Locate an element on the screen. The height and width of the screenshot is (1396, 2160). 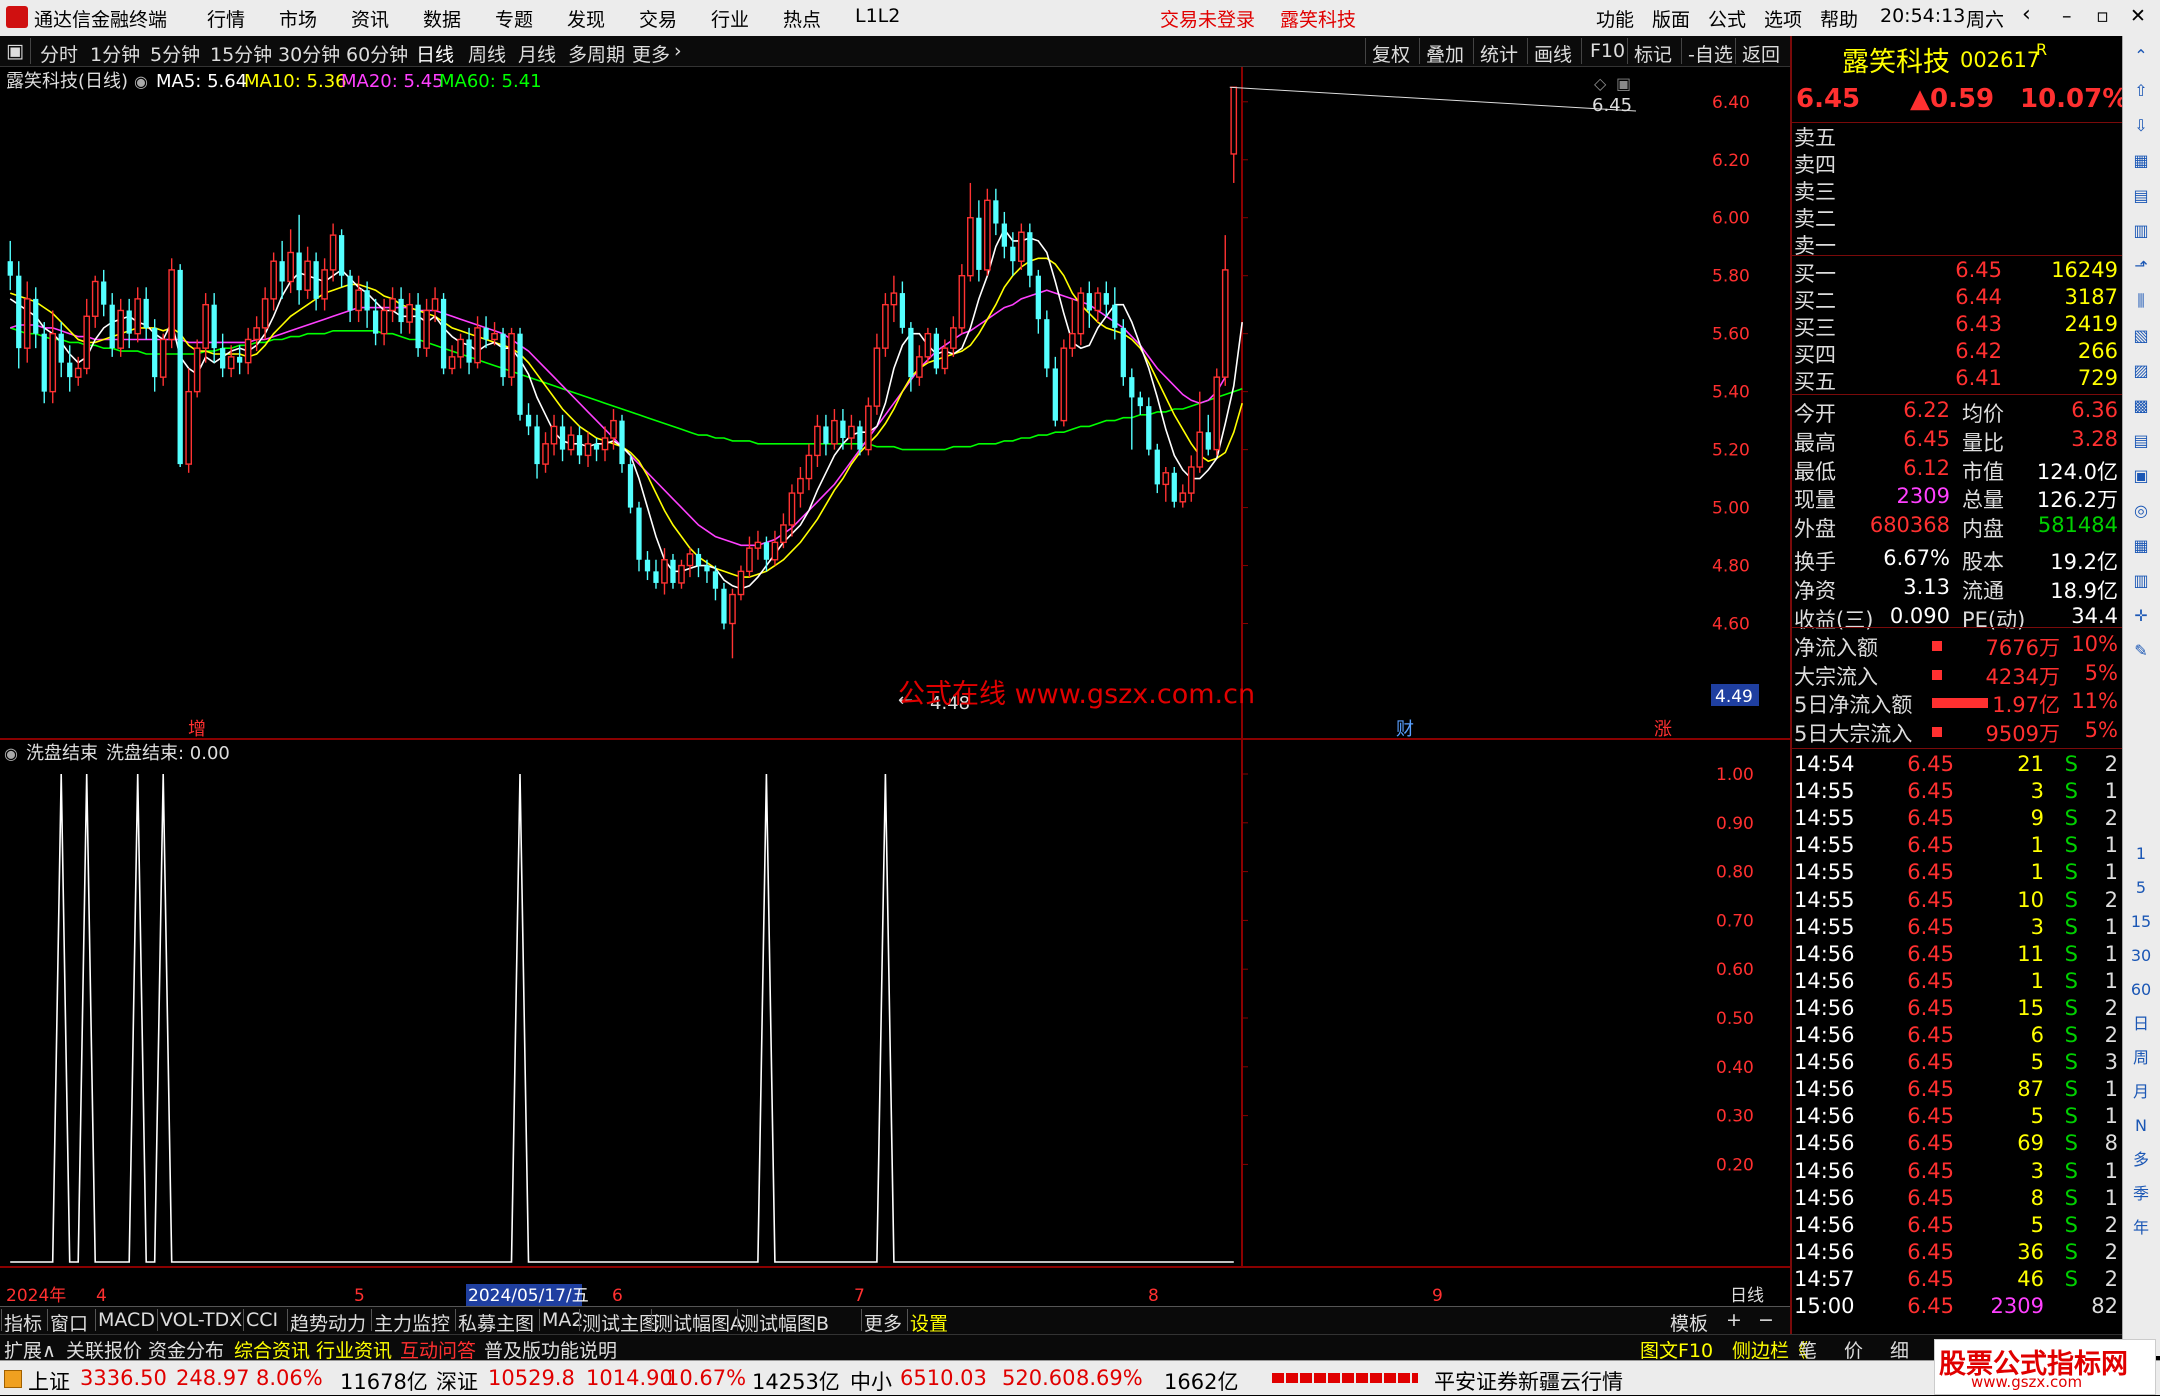
panel-switch-button: 细 is located at coordinates (1899, 1349).